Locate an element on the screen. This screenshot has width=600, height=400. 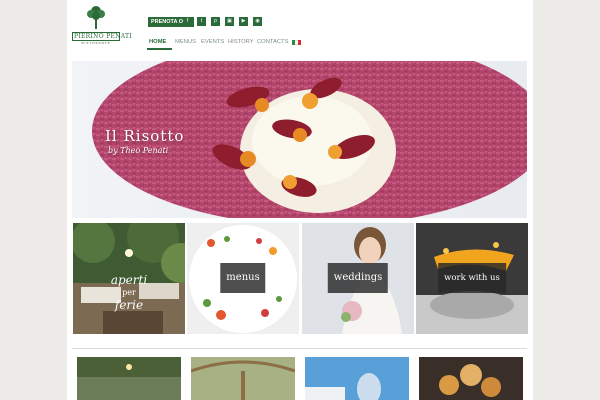
pastries-photo-image is located at coordinates (471, 378).